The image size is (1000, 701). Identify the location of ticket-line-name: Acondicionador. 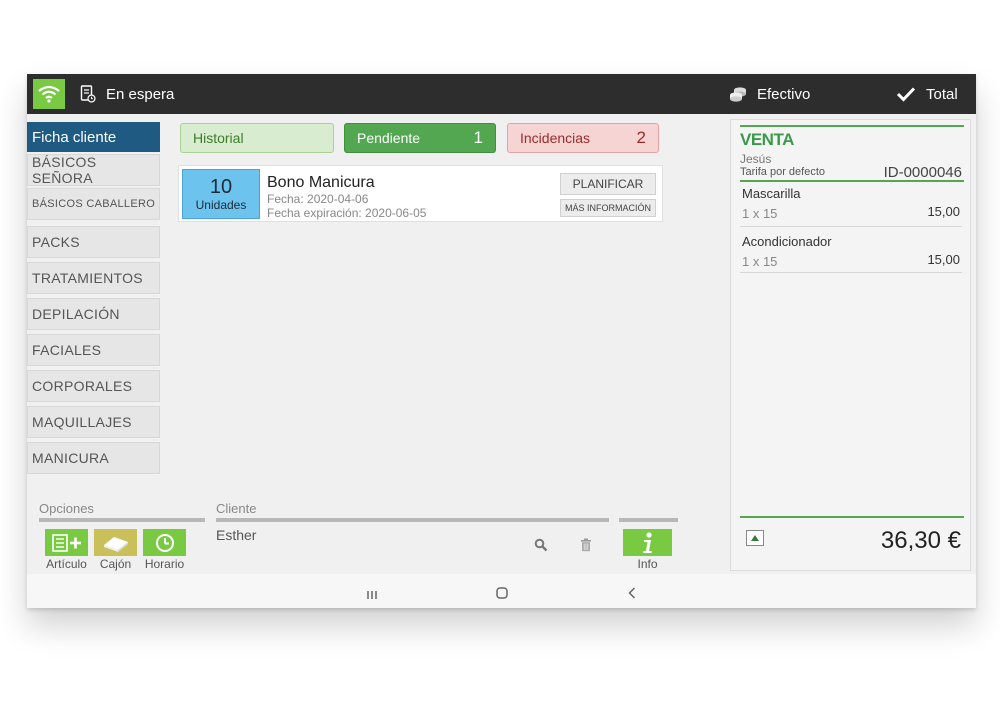
(787, 241).